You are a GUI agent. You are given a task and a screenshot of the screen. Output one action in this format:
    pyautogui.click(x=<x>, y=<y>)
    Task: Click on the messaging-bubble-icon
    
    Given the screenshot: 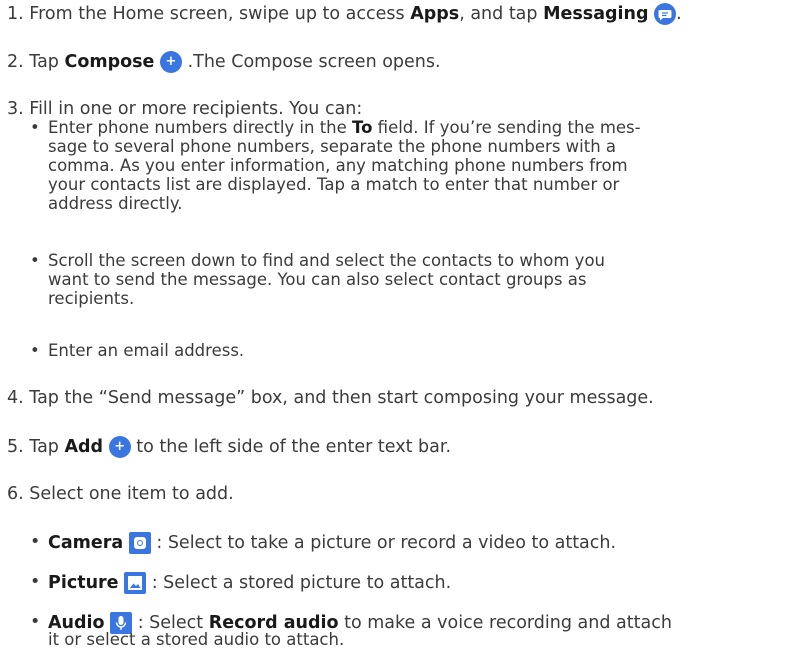 What is the action you would take?
    pyautogui.click(x=665, y=14)
    